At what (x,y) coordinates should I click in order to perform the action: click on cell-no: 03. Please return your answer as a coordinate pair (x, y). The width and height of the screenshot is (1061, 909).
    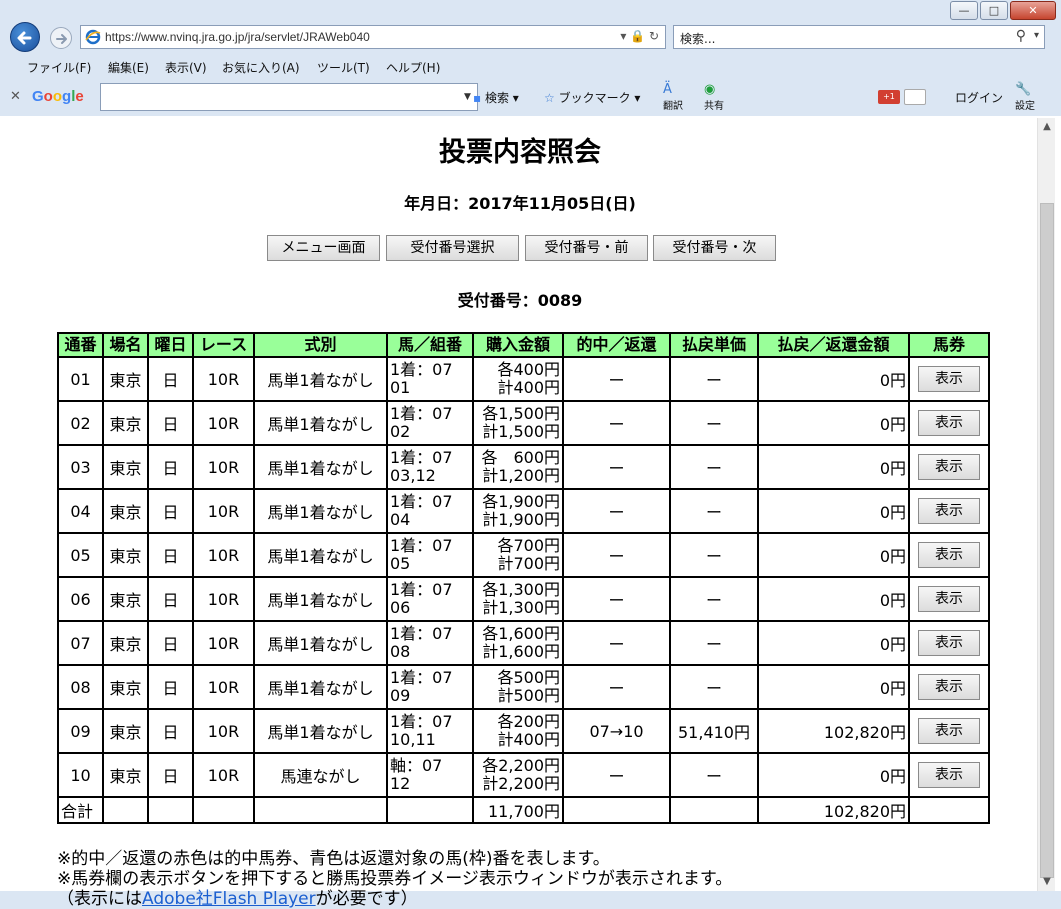
    Looking at the image, I should click on (80, 467).